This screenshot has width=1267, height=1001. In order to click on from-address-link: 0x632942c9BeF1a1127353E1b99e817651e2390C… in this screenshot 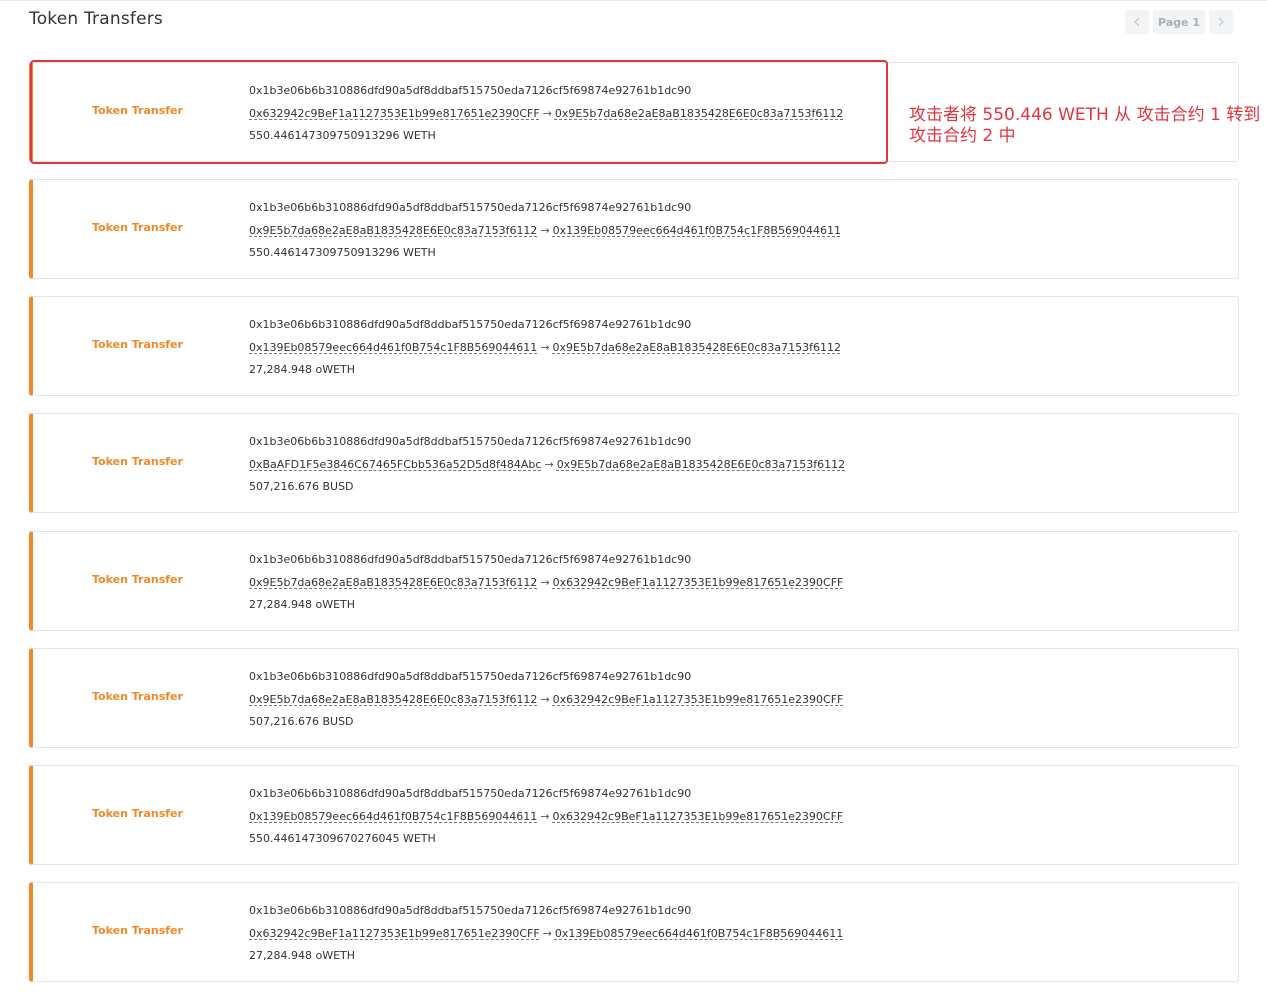, I will do `click(394, 933)`.